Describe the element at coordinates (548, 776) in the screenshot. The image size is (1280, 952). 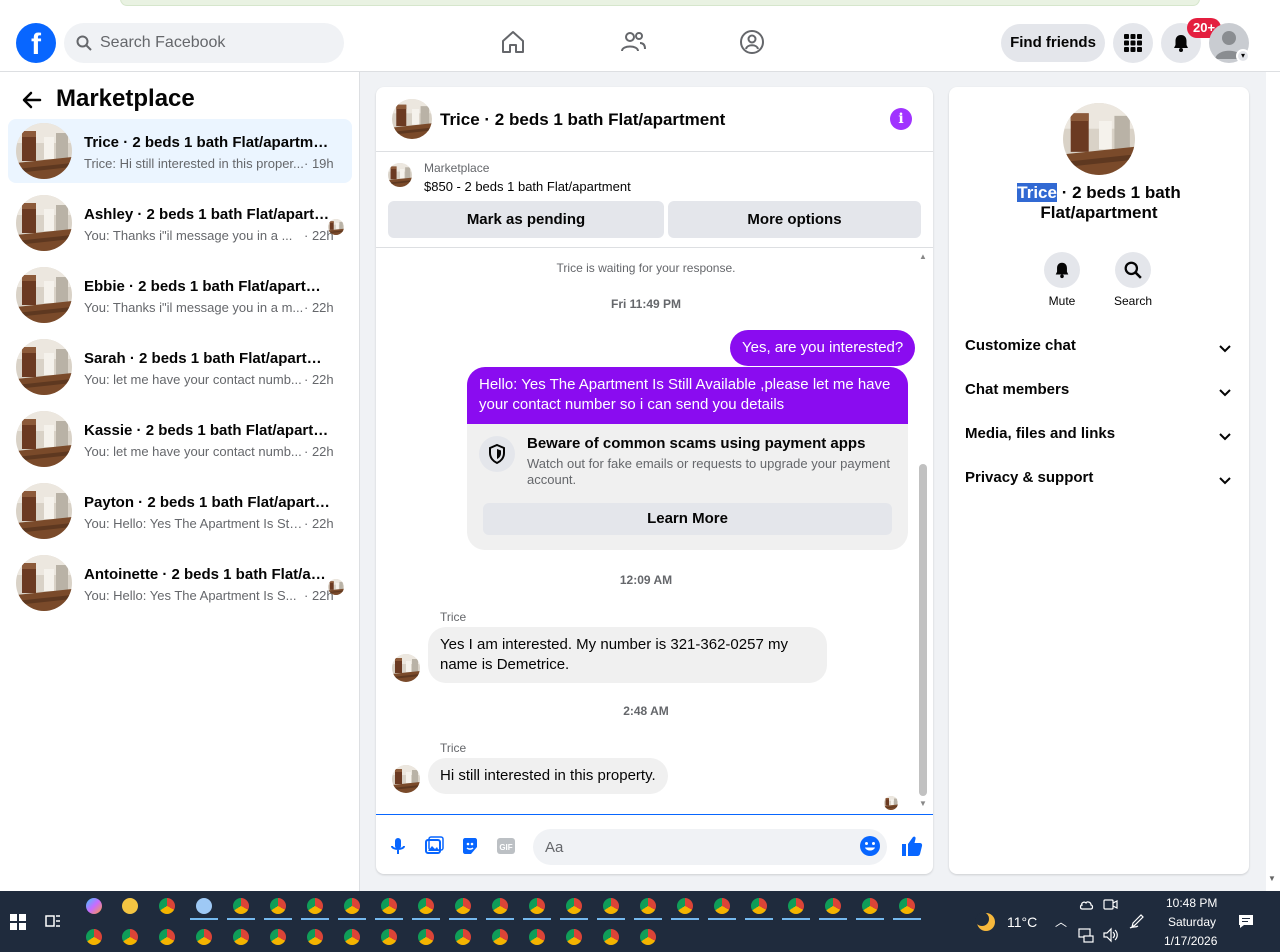
I see `incoming-message: Hi still interested in this property.` at that location.